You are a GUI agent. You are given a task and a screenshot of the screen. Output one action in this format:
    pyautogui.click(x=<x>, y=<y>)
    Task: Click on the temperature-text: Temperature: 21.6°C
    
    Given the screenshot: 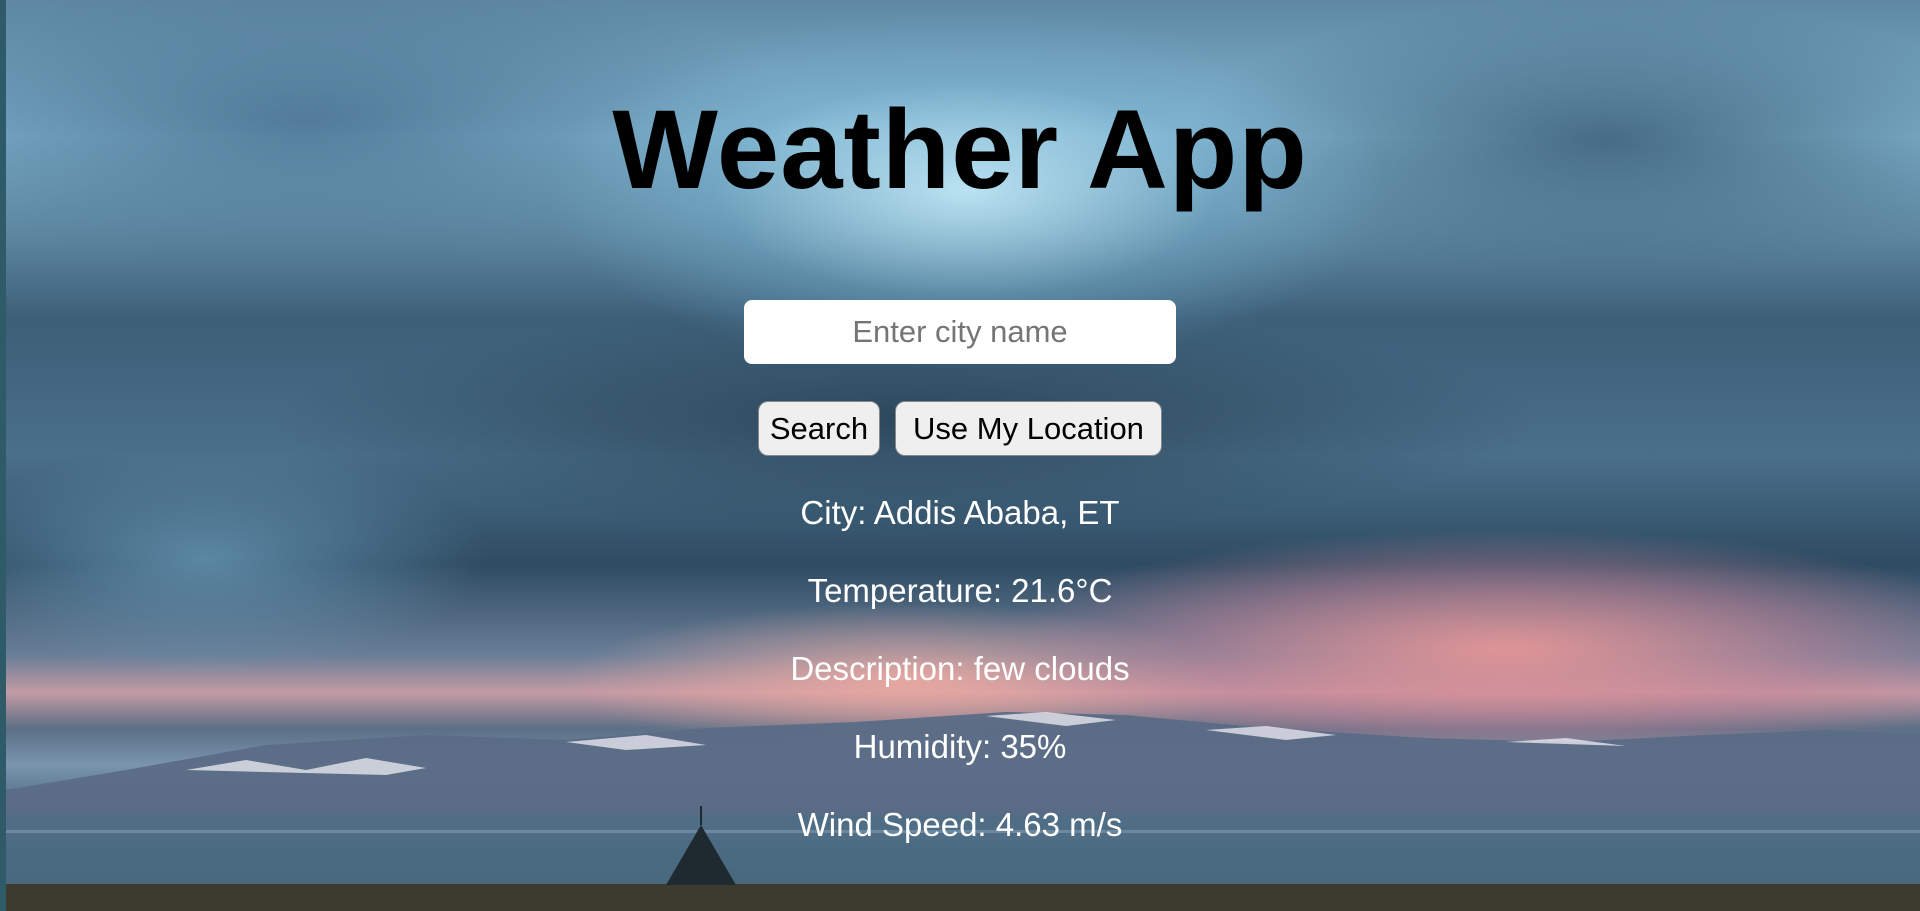 What is the action you would take?
    pyautogui.click(x=960, y=590)
    